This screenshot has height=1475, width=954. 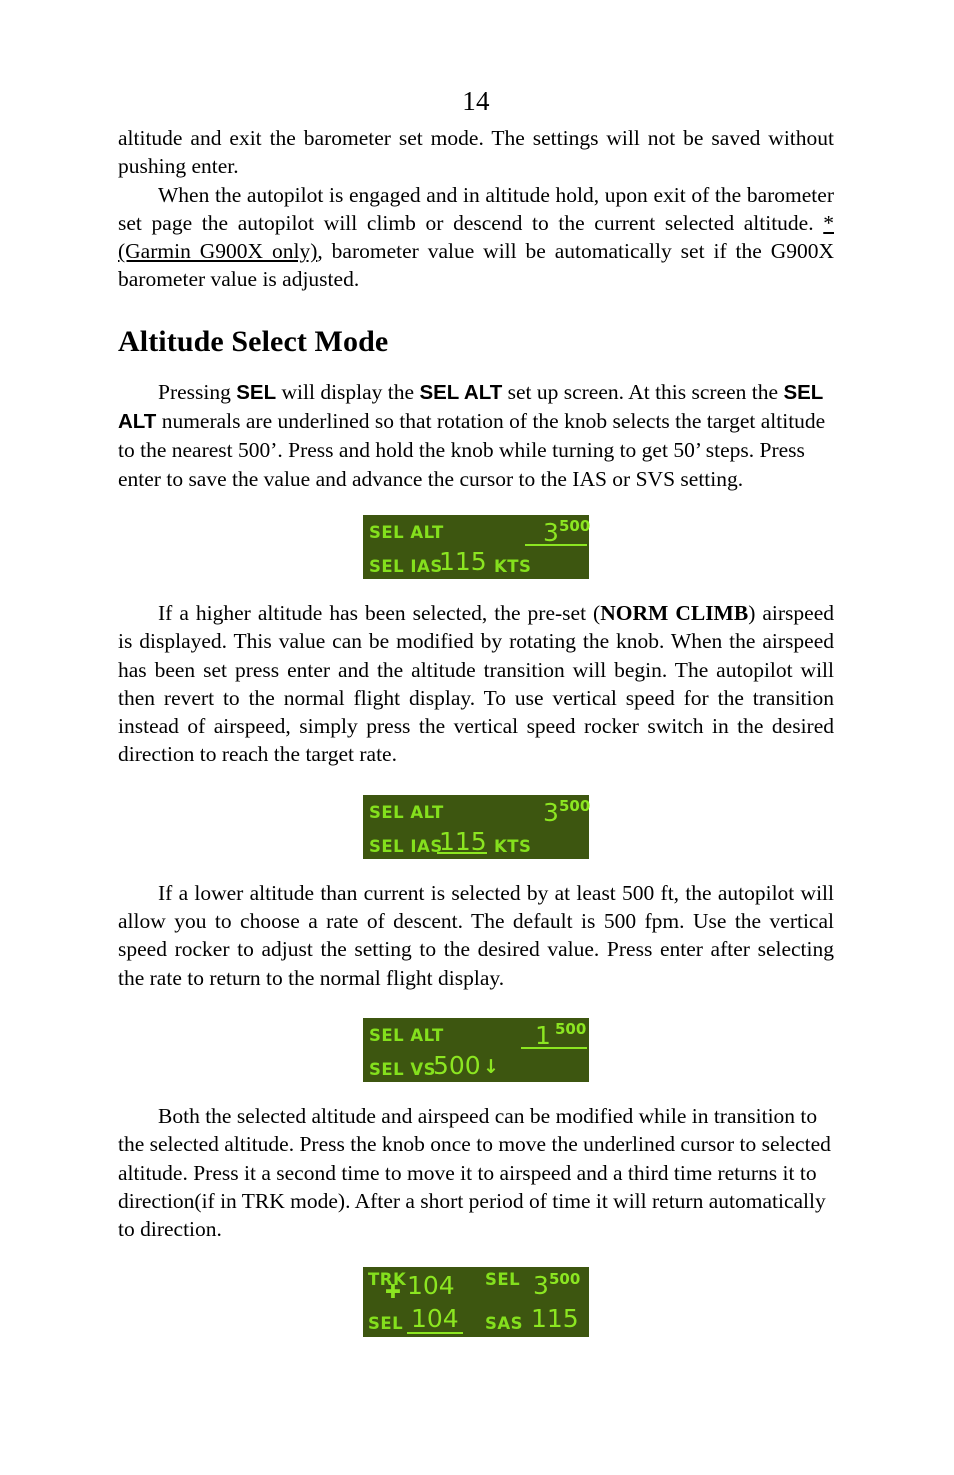 I want to click on avionics-display-trk-sel: TRK ✚ 104 SEL 3 500 SEL 104 SAS 115, so click(x=476, y=1302).